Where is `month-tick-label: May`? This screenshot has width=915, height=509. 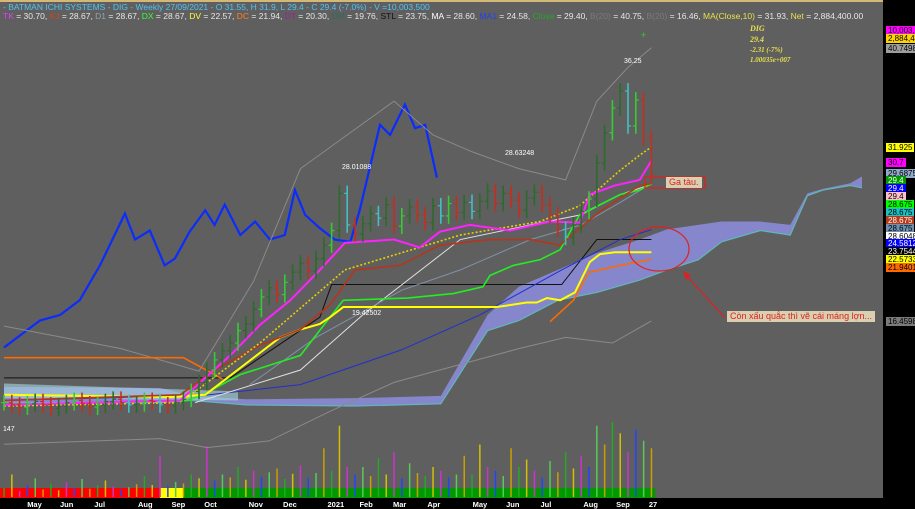 month-tick-label: May is located at coordinates (480, 504).